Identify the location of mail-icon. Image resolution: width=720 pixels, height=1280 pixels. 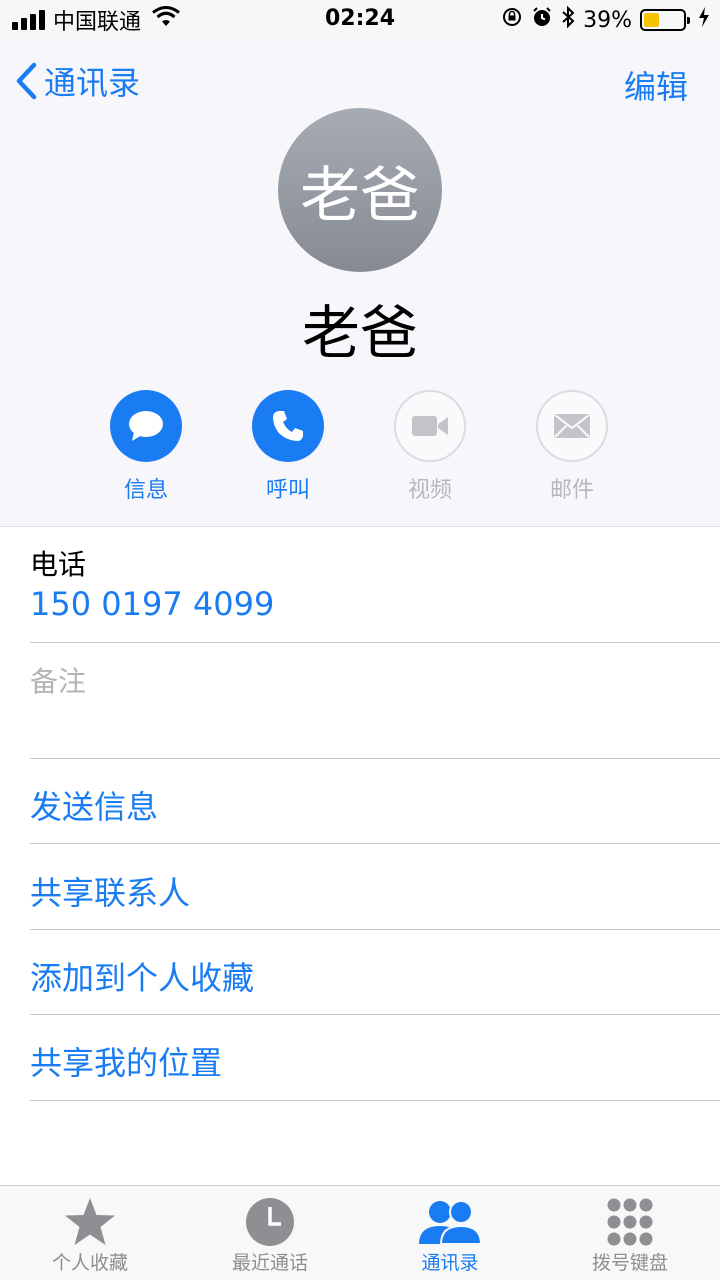
(572, 426).